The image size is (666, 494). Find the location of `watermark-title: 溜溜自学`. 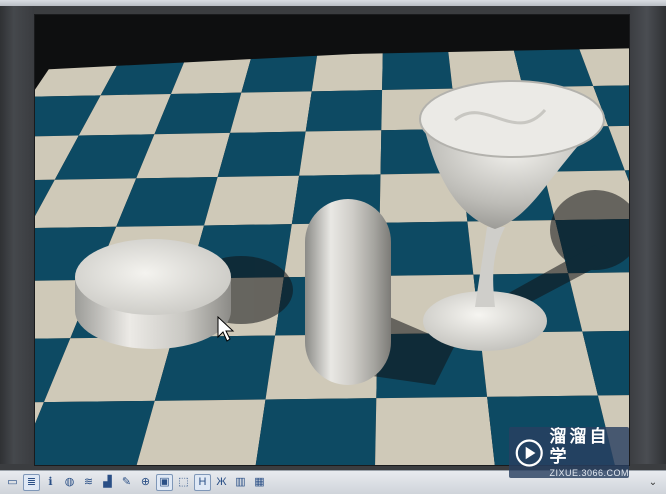

watermark-title: 溜溜自学 is located at coordinates (579, 446).